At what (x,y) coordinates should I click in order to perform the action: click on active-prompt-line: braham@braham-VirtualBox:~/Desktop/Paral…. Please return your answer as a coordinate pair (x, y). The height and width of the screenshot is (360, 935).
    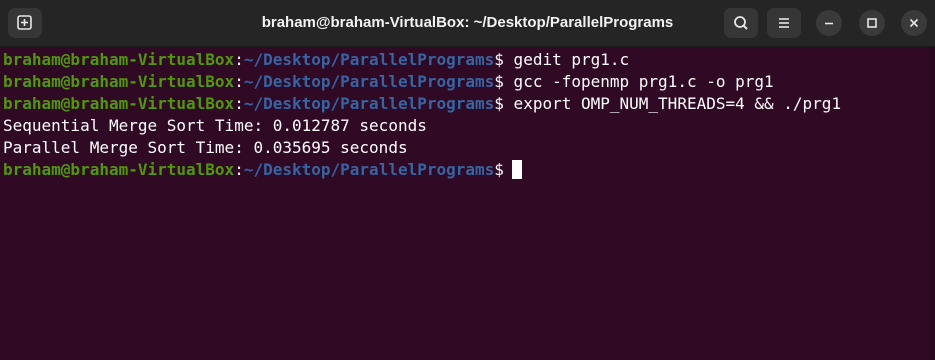
    Looking at the image, I should click on (262, 170).